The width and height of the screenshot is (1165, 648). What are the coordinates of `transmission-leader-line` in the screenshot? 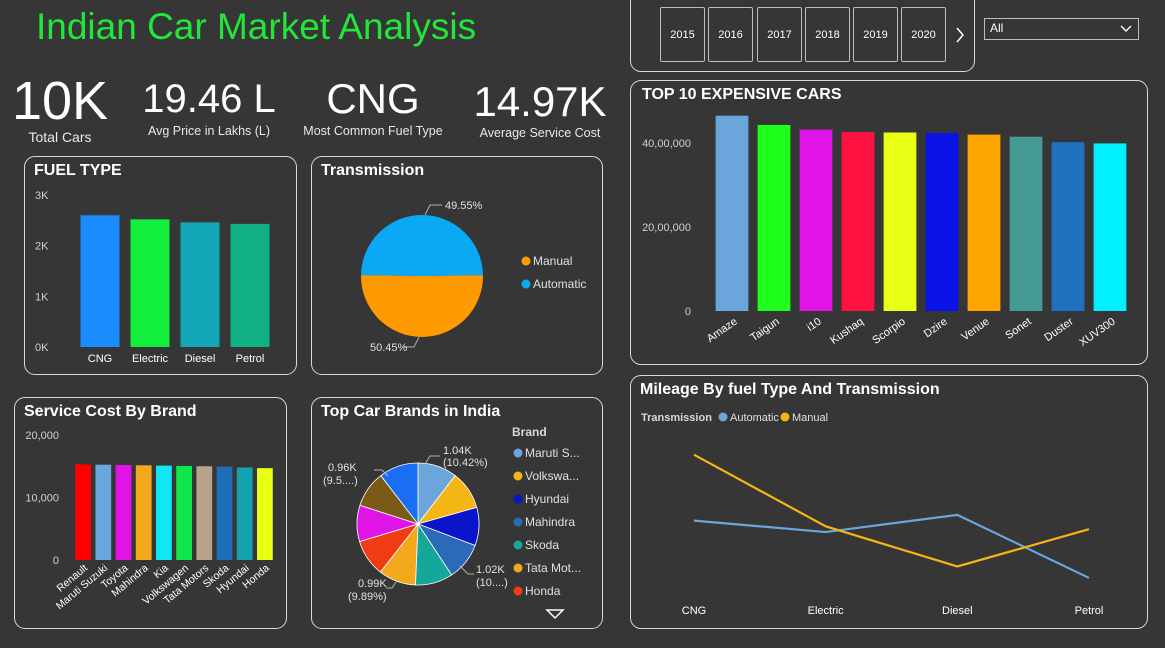 It's located at (433, 210).